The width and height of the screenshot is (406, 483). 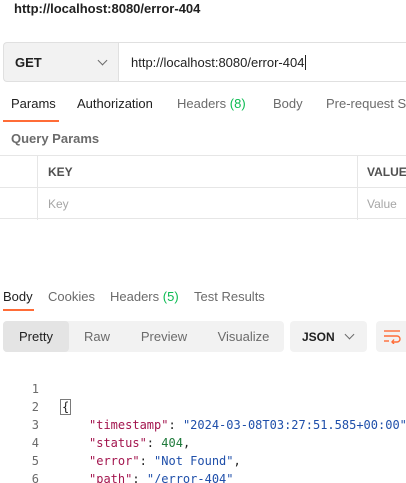 I want to click on json-key: "path", so click(x=111, y=477).